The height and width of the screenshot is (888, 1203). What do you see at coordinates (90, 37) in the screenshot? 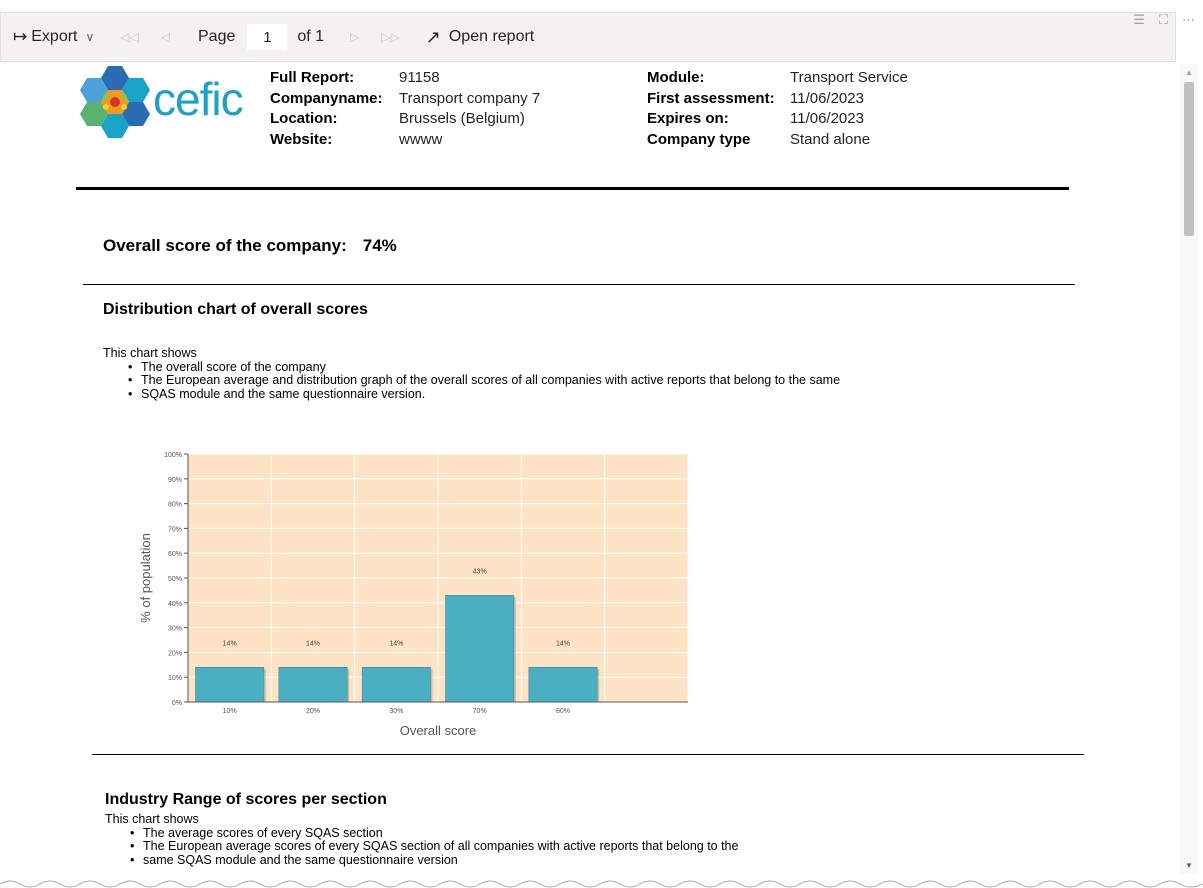
I see `chevron-down-icon: ∨` at bounding box center [90, 37].